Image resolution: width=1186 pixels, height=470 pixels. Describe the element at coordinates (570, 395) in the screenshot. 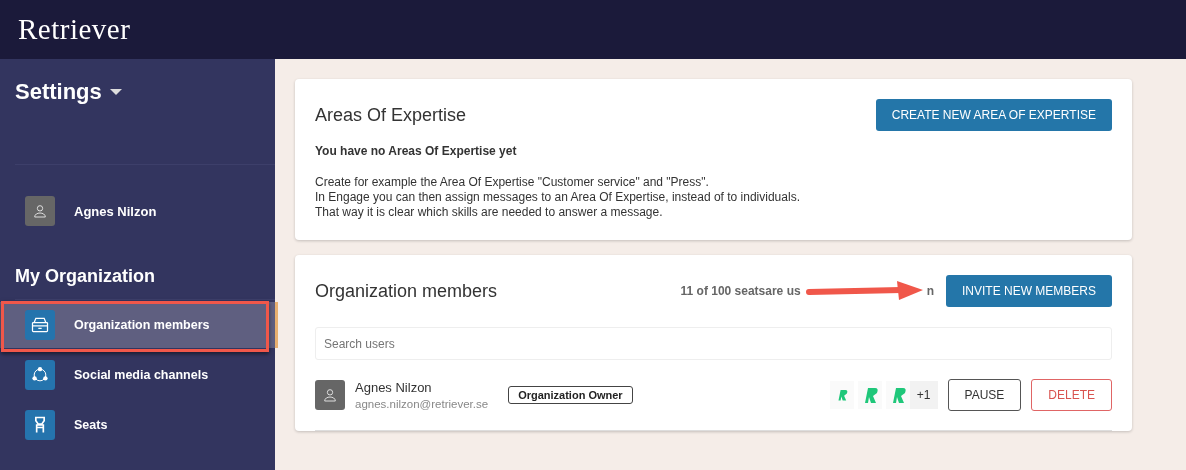

I see `role-badge: Organization Owner` at that location.